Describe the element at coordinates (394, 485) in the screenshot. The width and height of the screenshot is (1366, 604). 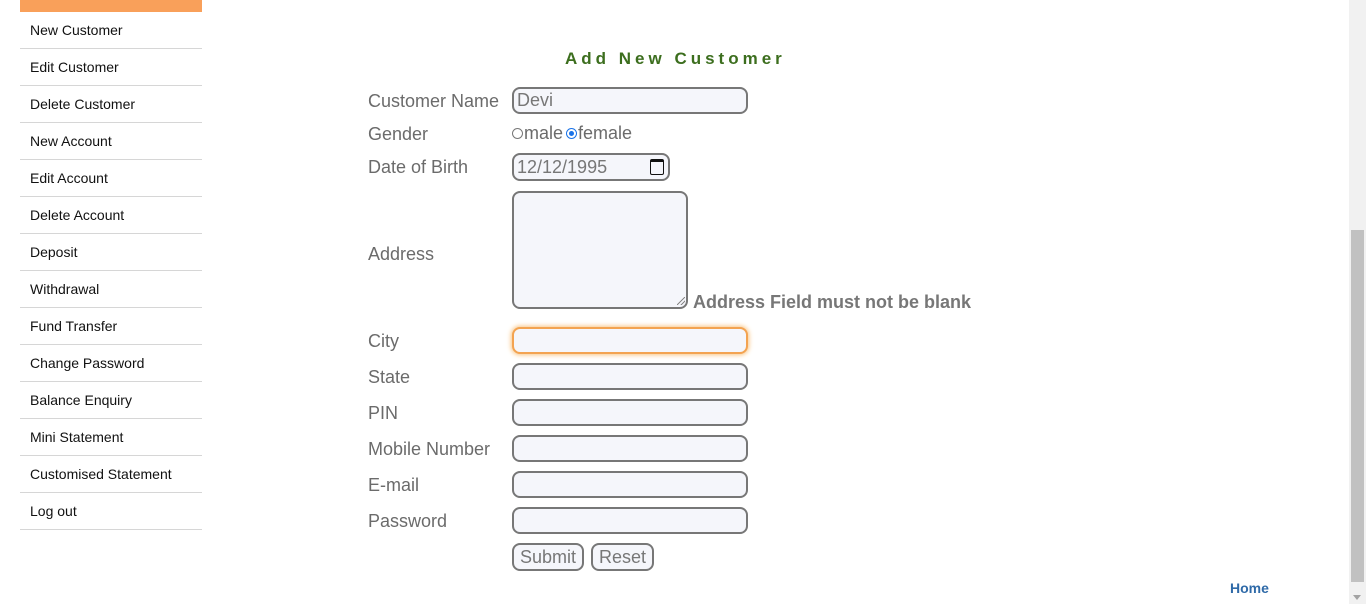
I see `email-label: E-mail` at that location.